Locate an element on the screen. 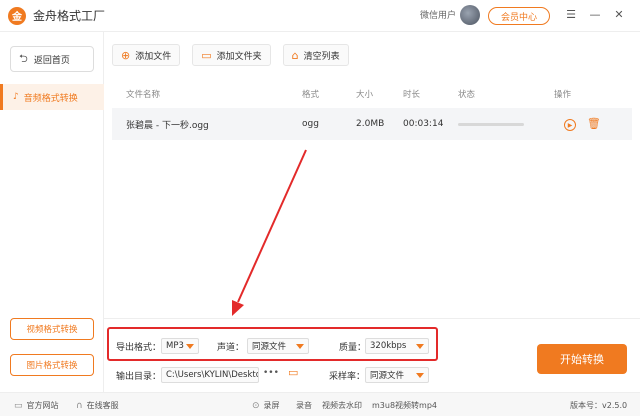 The width and height of the screenshot is (640, 416). output-dir-label: 输出目录： is located at coordinates (139, 377).